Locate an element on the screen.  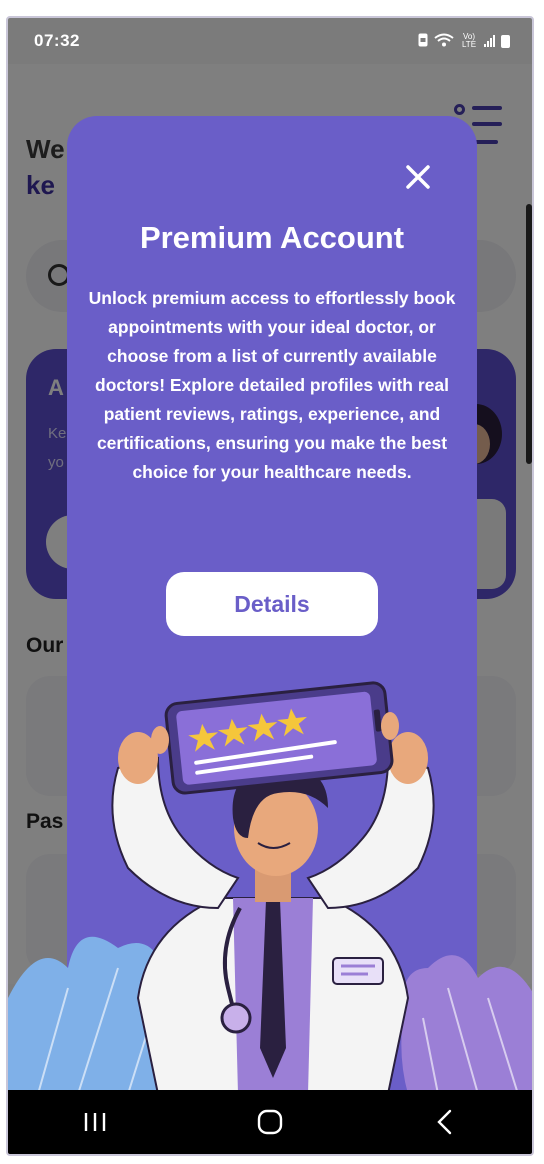
back-button is located at coordinates (445, 1122).